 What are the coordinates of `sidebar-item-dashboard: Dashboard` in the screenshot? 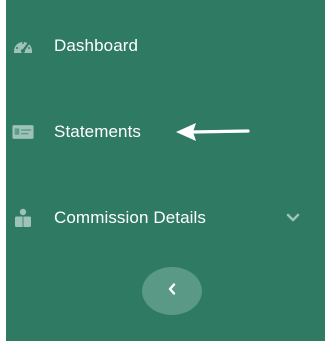 It's located at (165, 46).